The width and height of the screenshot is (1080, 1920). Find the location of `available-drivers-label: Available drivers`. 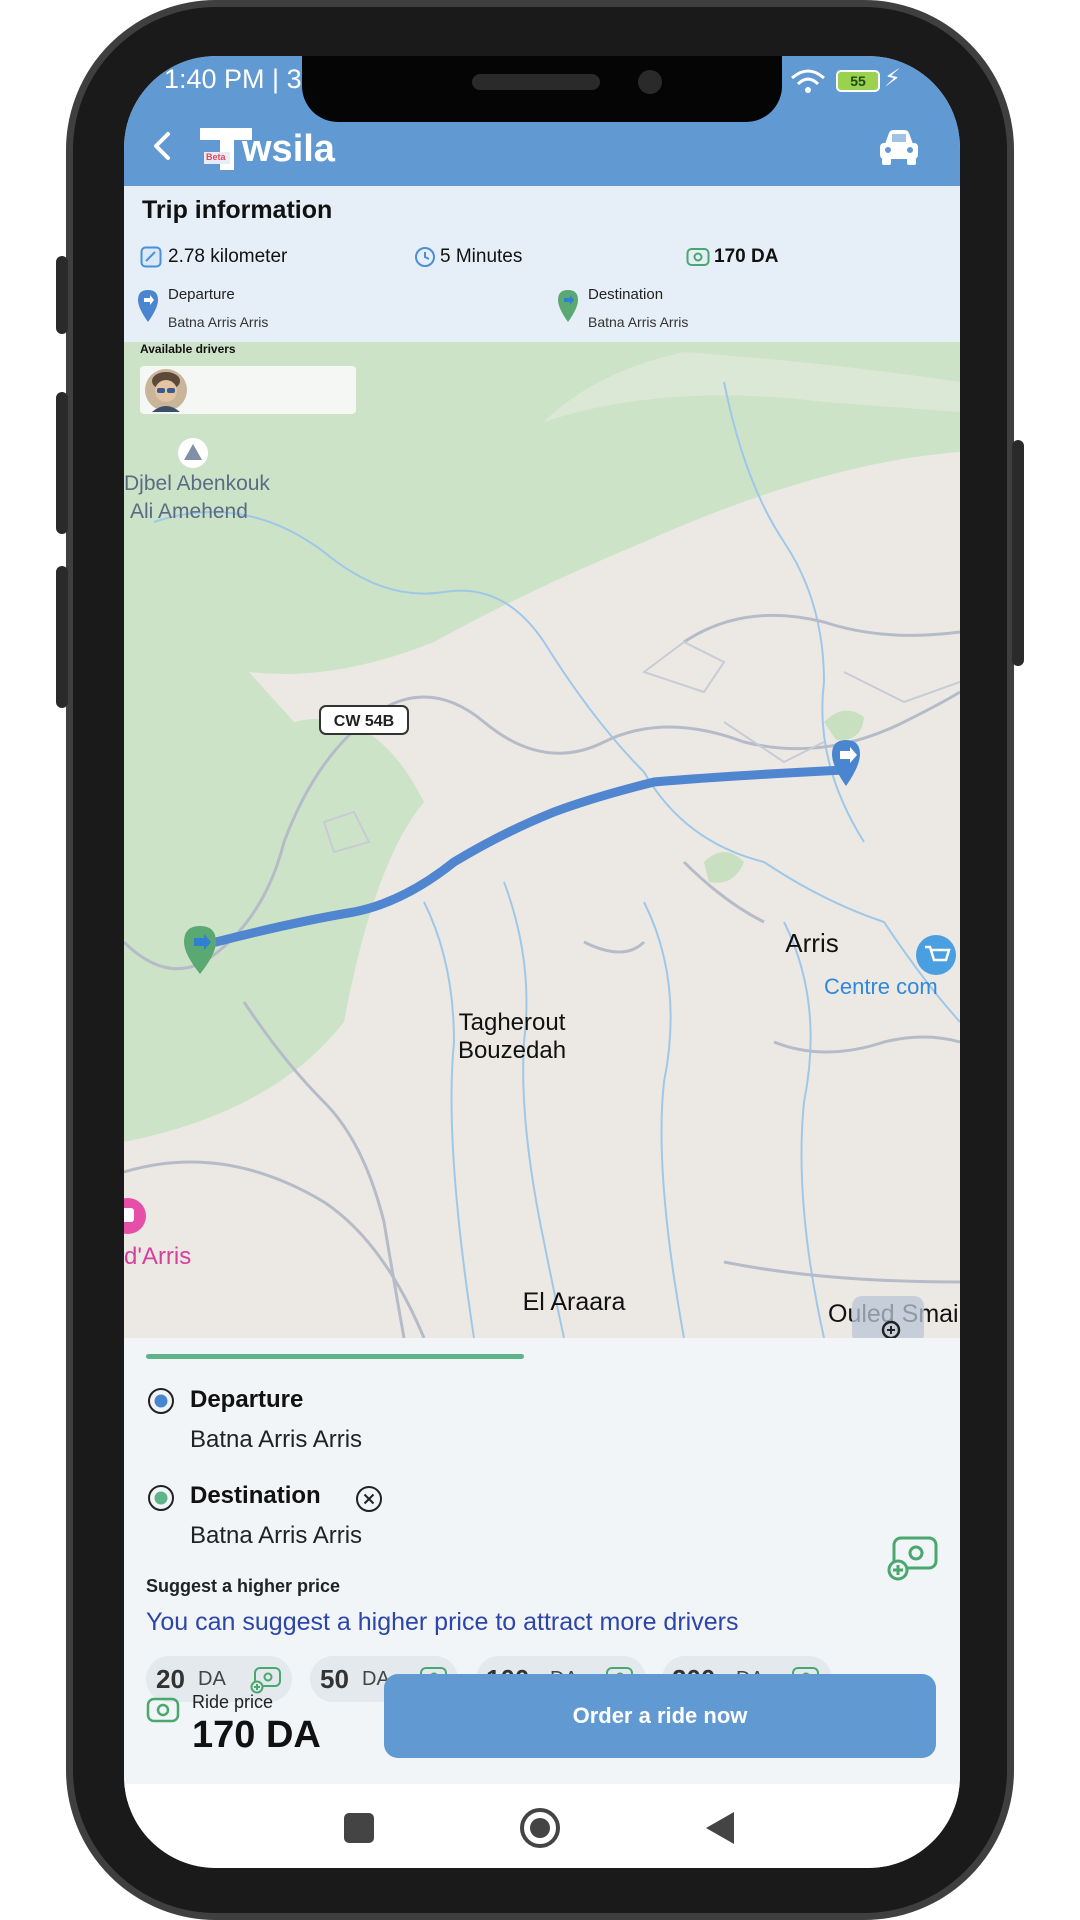

available-drivers-label: Available drivers is located at coordinates (188, 349).